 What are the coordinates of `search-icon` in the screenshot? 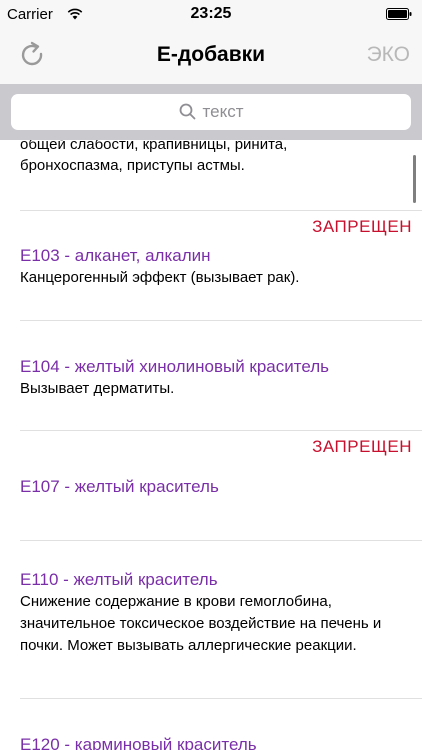 It's located at (187, 111).